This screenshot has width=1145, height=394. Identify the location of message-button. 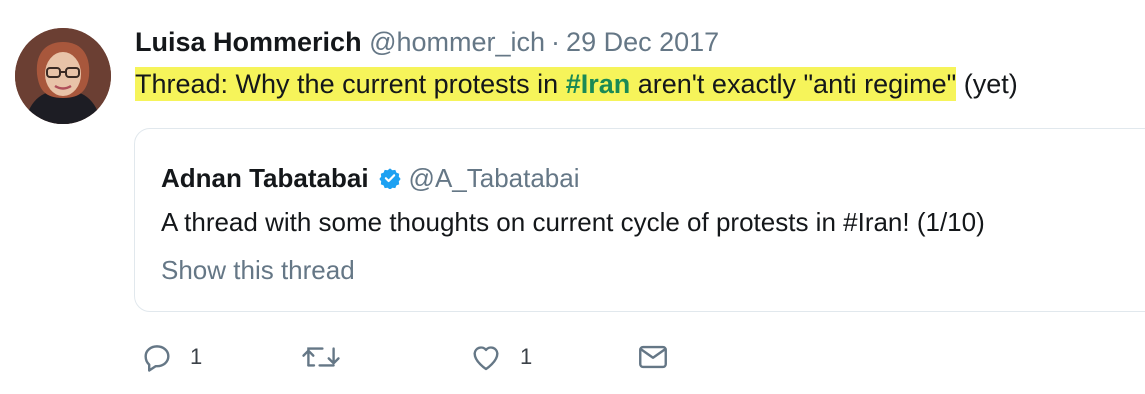
(653, 357).